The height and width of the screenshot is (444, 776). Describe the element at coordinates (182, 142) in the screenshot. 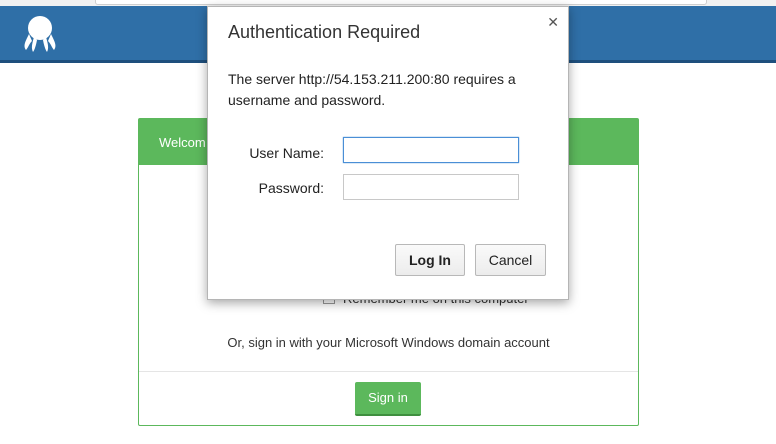

I see `panel-heading-text: Welcom` at that location.